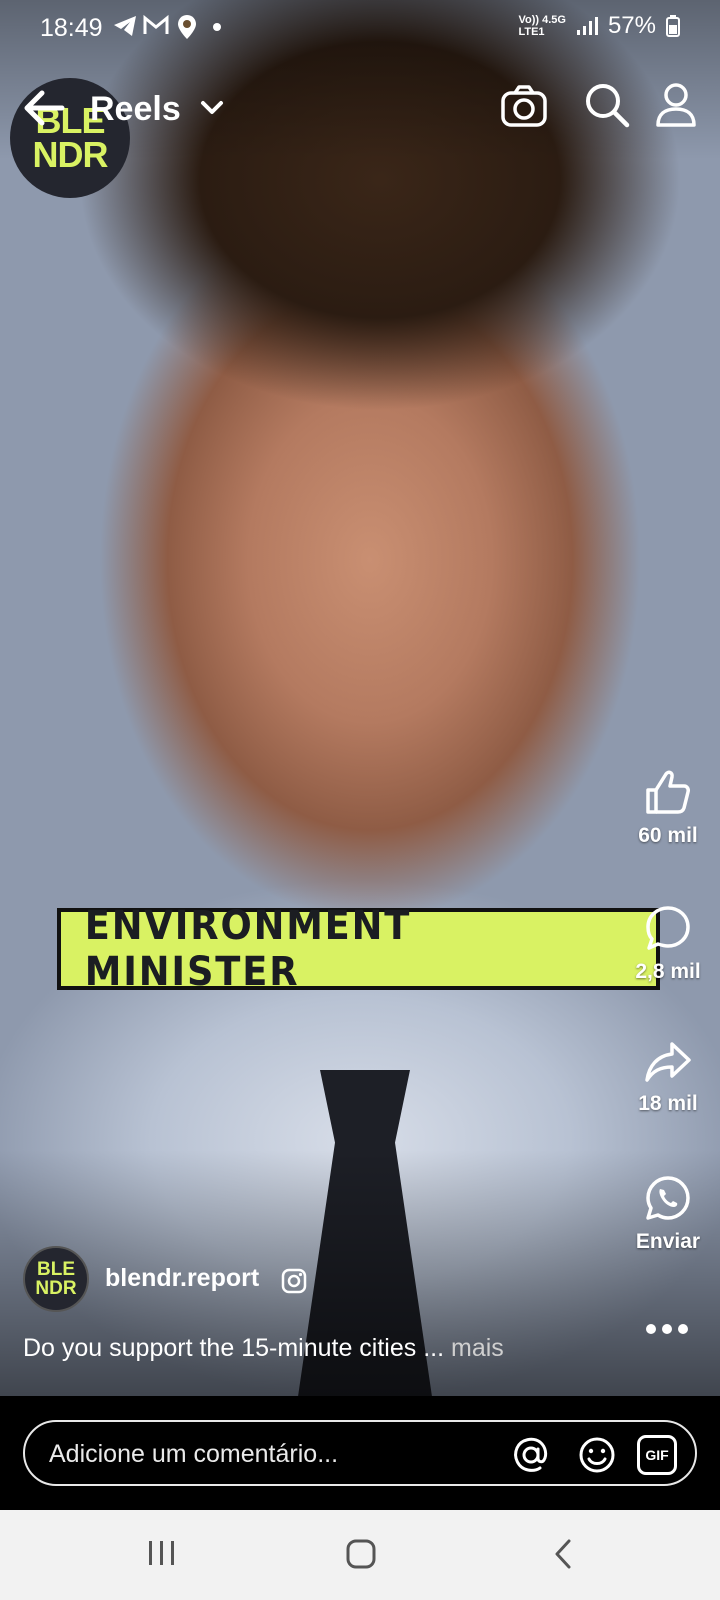 This screenshot has height=1600, width=720. Describe the element at coordinates (125, 26) in the screenshot. I see `telegram-icon` at that location.